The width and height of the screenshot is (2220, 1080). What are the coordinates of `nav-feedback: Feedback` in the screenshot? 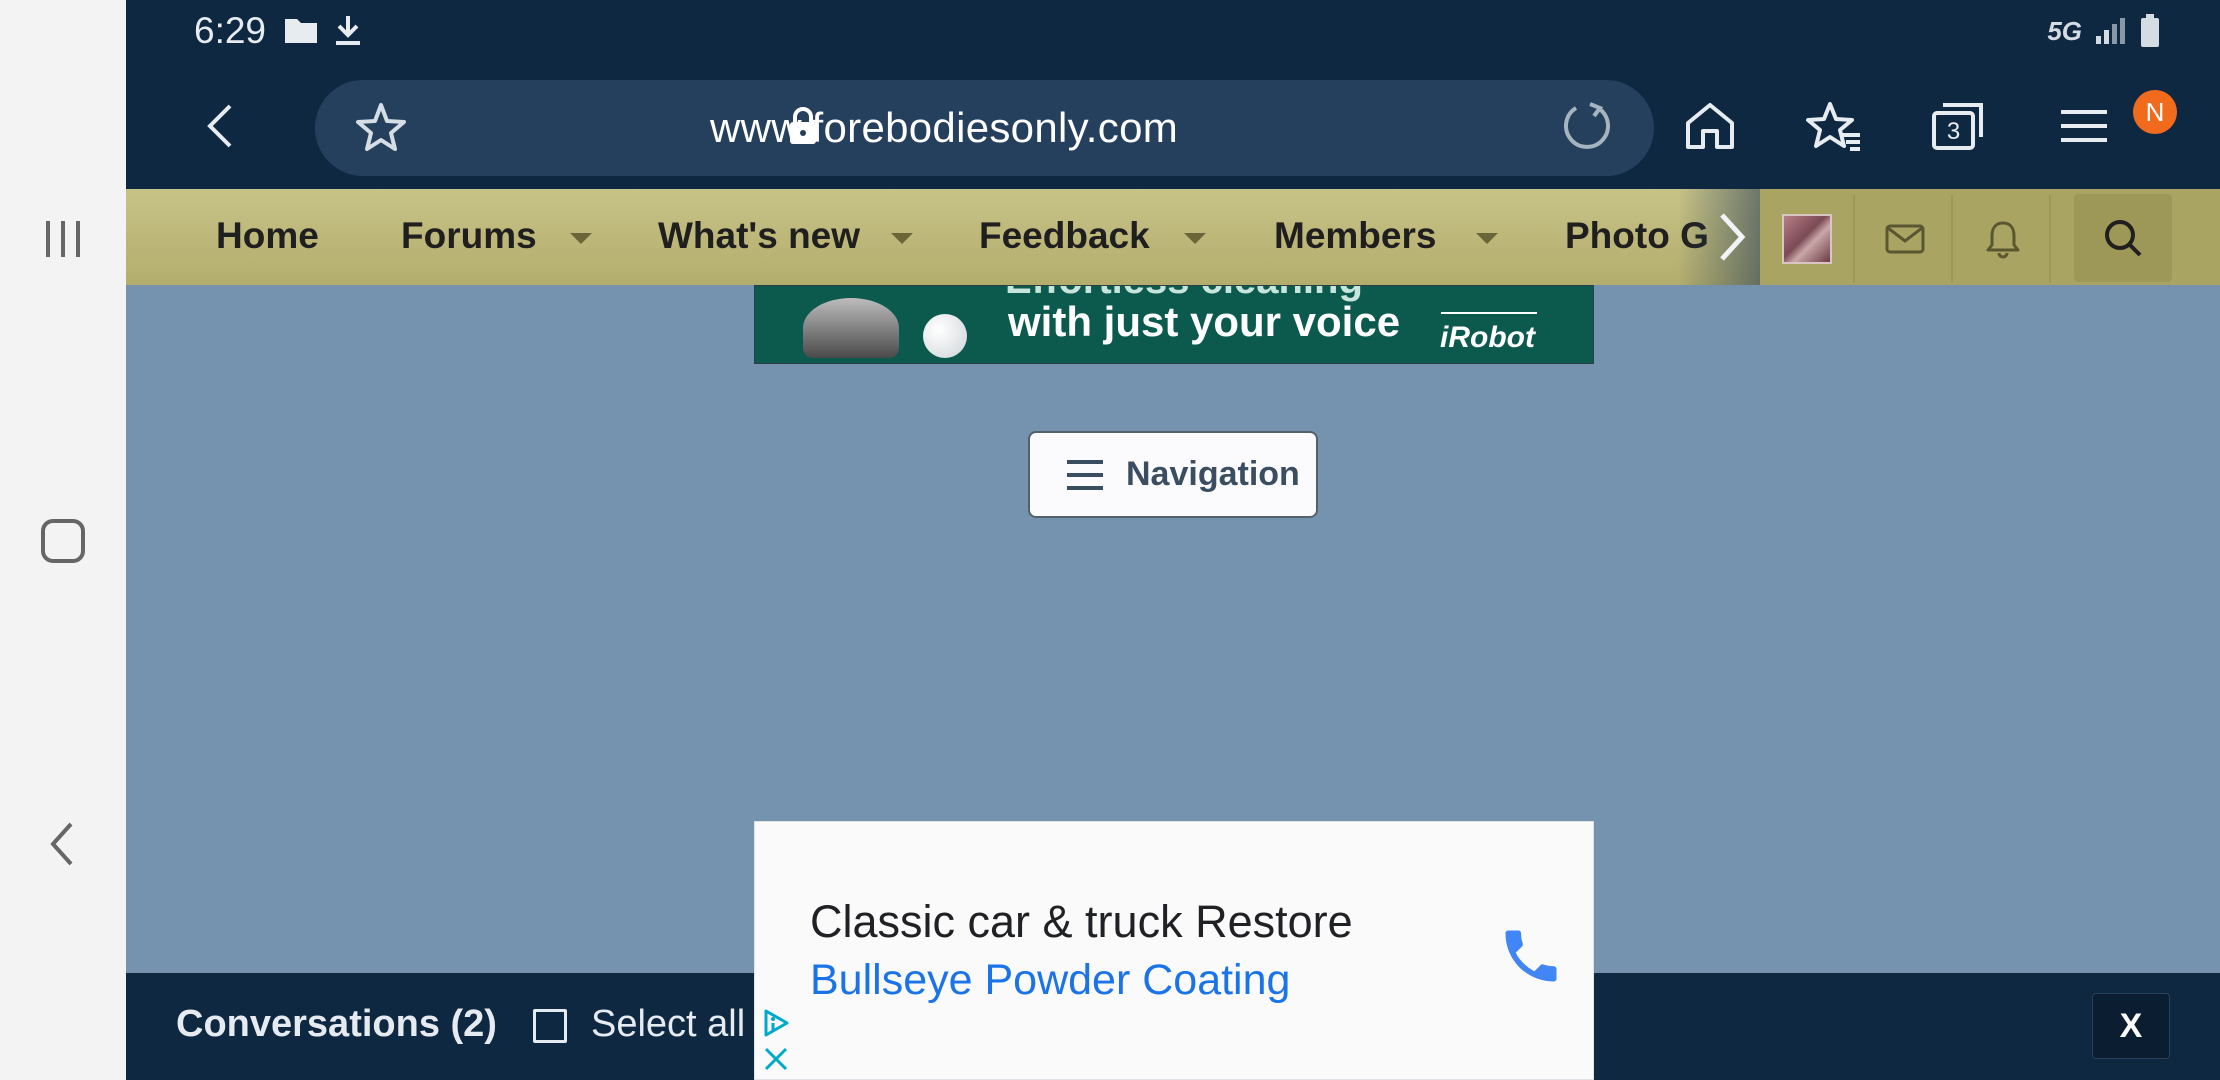 It's located at (1064, 236).